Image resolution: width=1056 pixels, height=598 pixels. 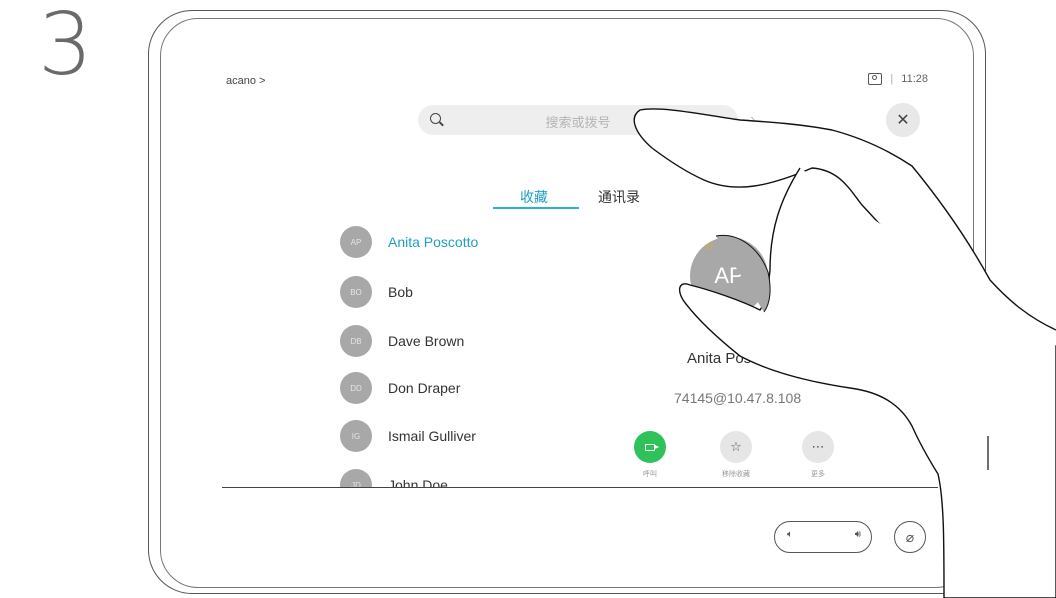 I want to click on microphone-mute-button: ⌀, so click(x=910, y=537).